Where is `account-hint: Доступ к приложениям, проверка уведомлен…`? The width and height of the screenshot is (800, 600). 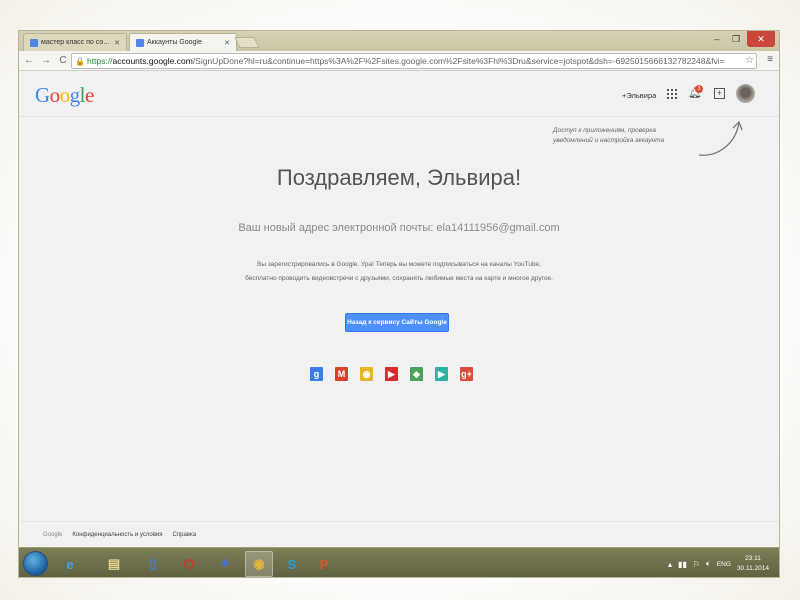
account-hint: Доступ к приложениям, проверка уведомлен… is located at coordinates (618, 136).